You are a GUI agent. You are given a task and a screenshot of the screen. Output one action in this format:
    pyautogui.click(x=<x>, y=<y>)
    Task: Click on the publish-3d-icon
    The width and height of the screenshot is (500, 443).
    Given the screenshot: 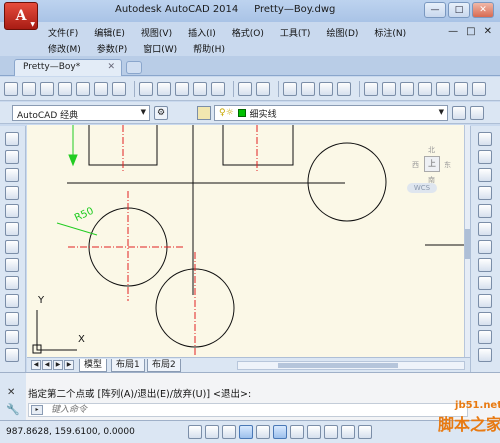 What is the action you would take?
    pyautogui.click(x=119, y=88)
    